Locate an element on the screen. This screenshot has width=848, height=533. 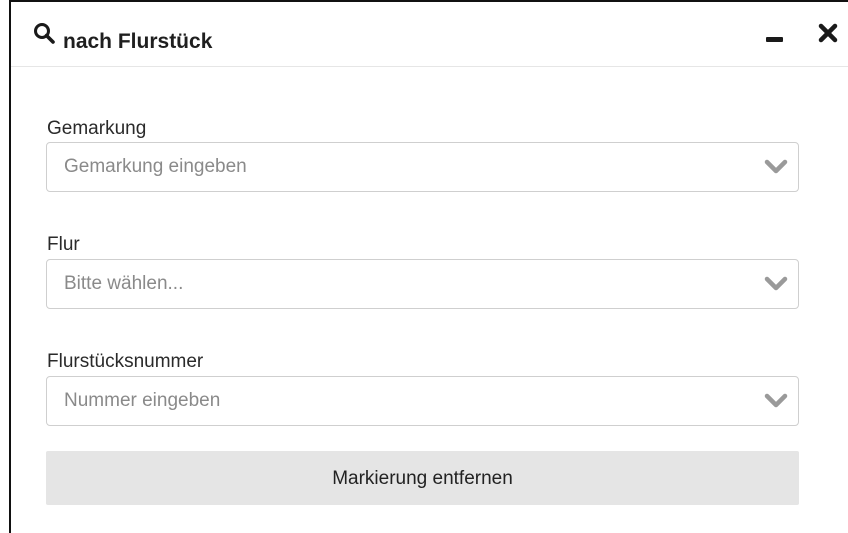
flurstuecksnummer-label: Flurstücksnummer is located at coordinates (125, 361).